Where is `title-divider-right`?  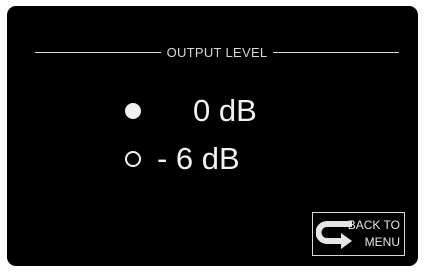
title-divider-right is located at coordinates (336, 52).